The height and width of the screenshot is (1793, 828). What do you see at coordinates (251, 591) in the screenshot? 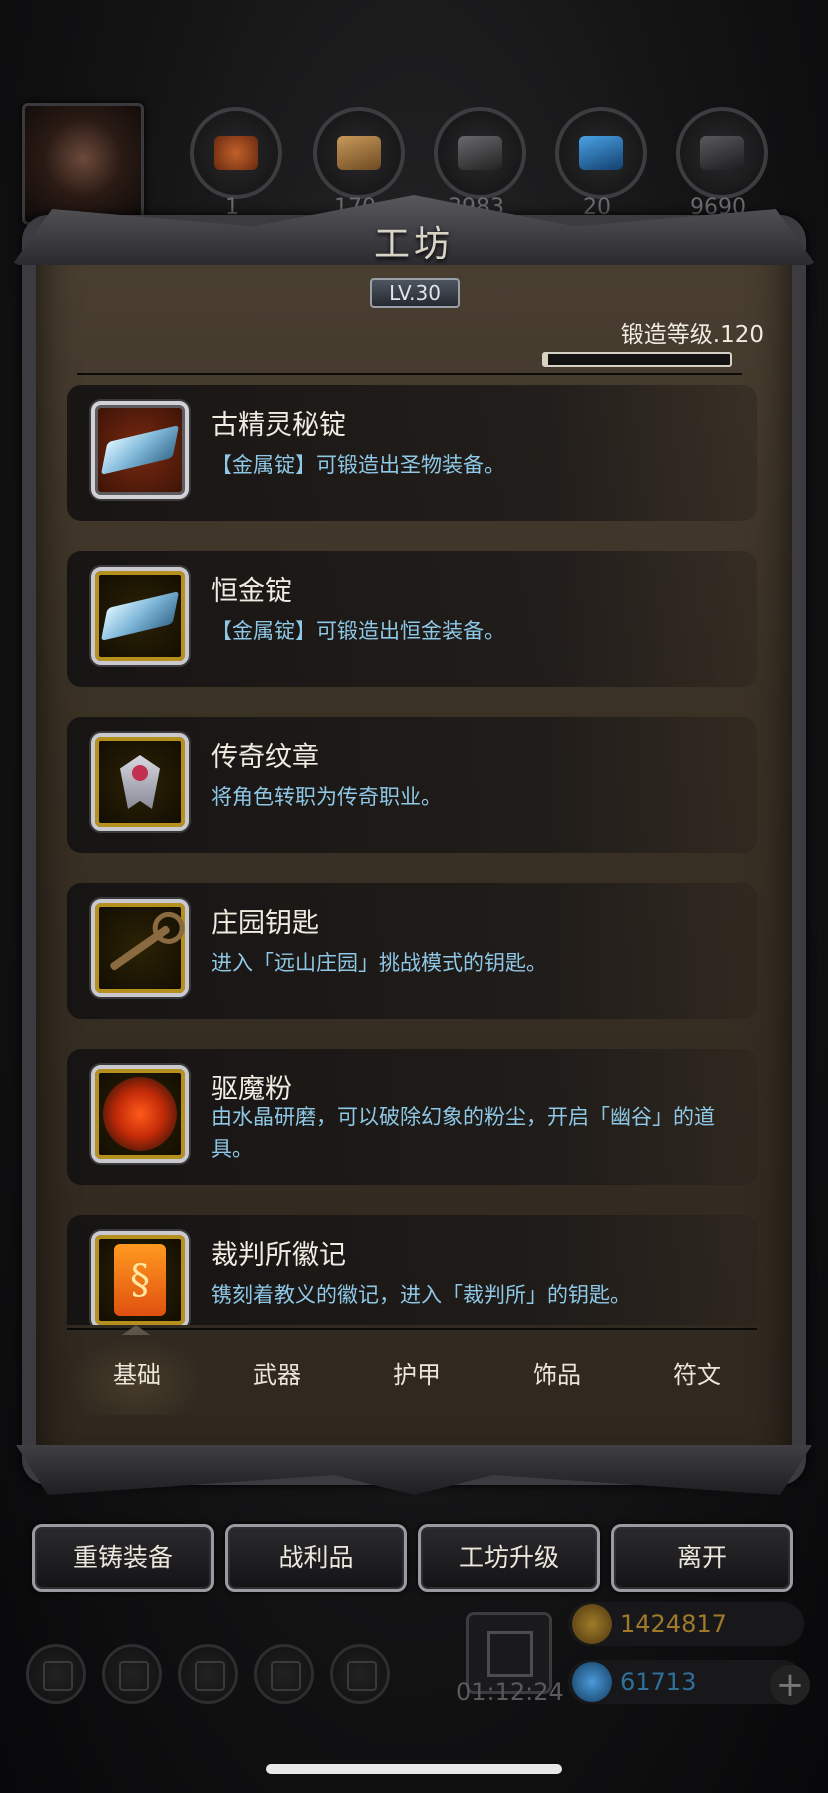
I see `item-name: 恒金锭` at bounding box center [251, 591].